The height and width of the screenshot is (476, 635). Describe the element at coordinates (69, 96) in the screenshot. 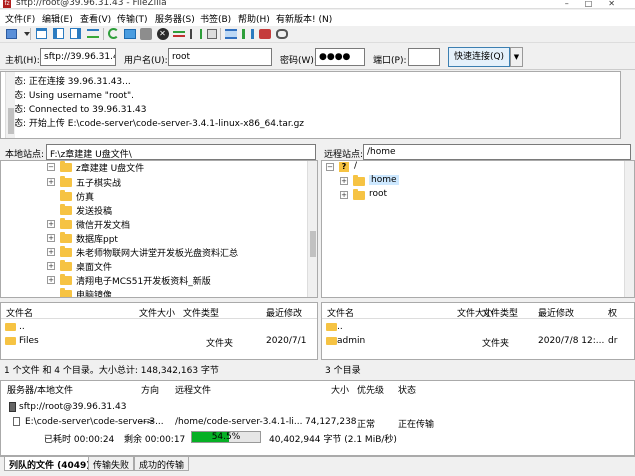

I see `log-line: 状态: Using username "root".` at that location.